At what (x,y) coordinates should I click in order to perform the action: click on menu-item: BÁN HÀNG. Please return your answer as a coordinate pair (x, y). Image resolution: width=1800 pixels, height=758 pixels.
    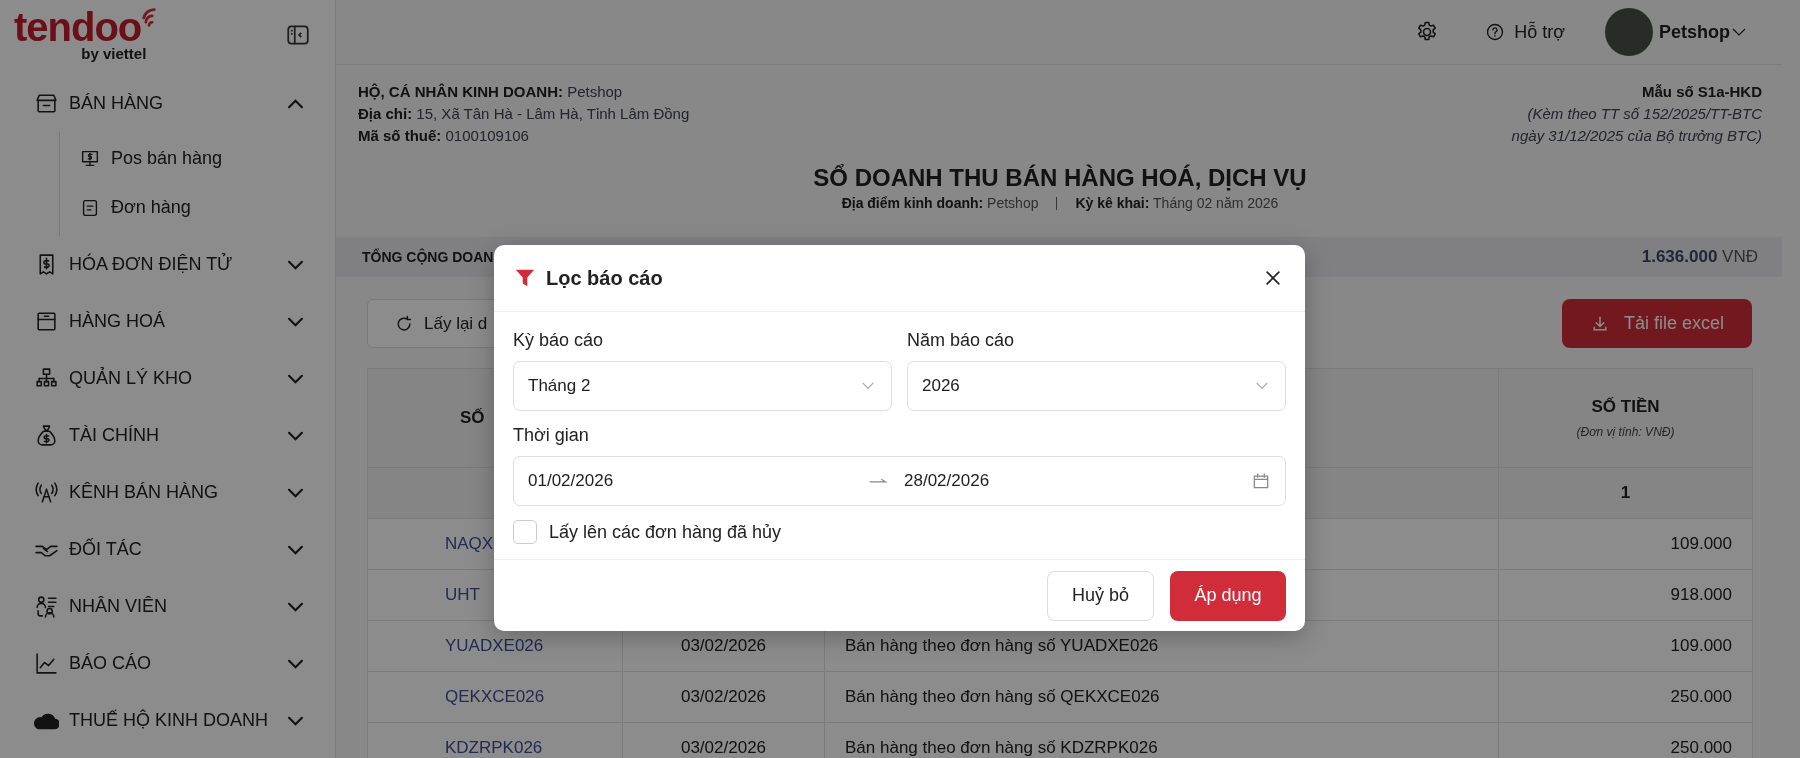
    Looking at the image, I should click on (167, 103).